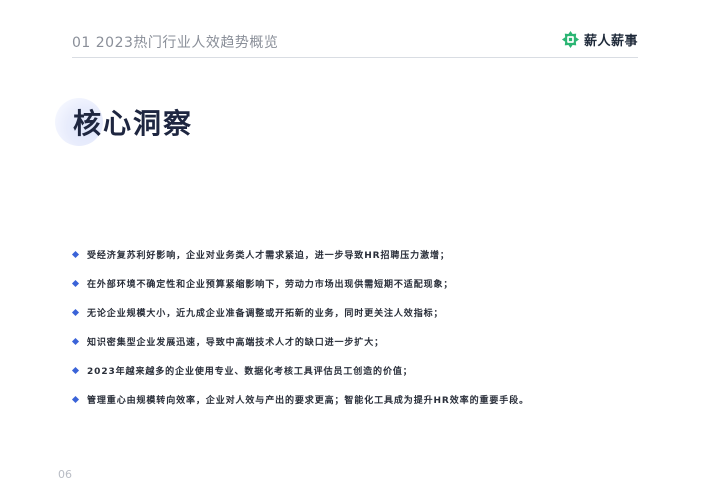  I want to click on header-title: 01 2023热门行业人效趋势概览, so click(175, 43).